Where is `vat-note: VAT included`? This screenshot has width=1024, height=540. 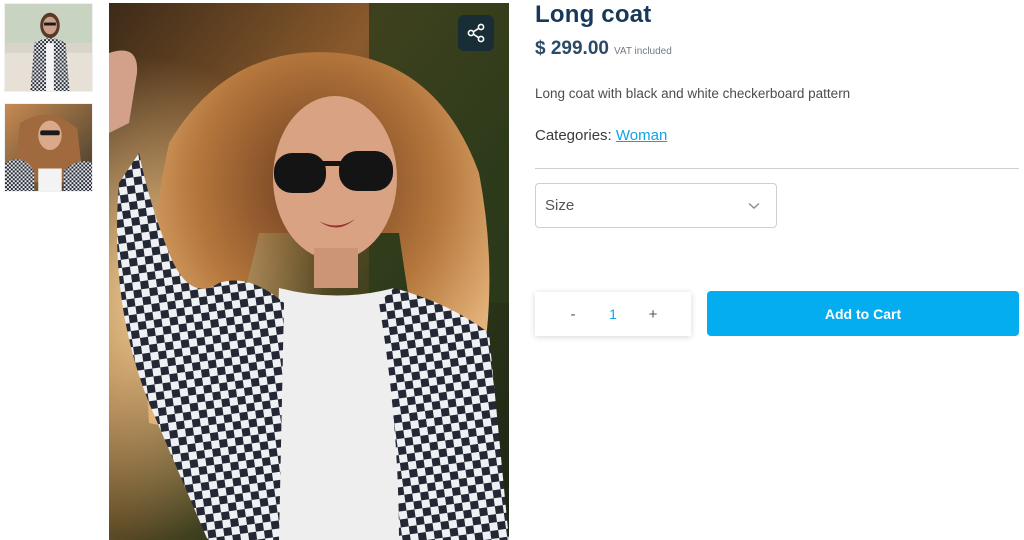
vat-note: VAT included is located at coordinates (642, 51).